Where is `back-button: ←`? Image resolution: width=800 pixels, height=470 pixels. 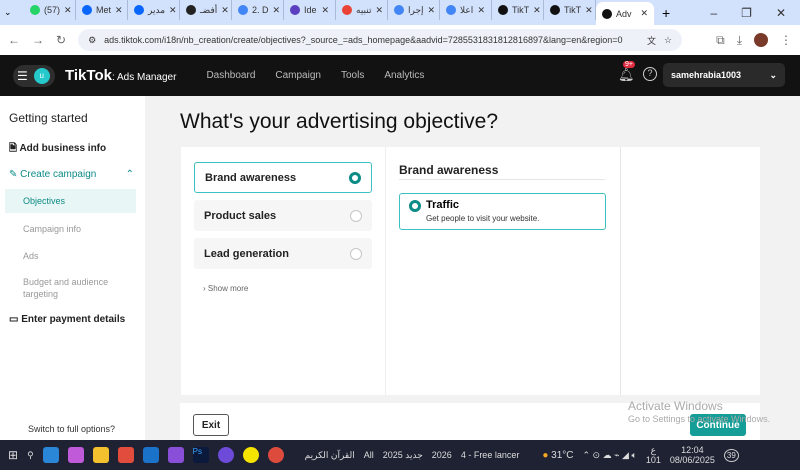 back-button: ← is located at coordinates (14, 40).